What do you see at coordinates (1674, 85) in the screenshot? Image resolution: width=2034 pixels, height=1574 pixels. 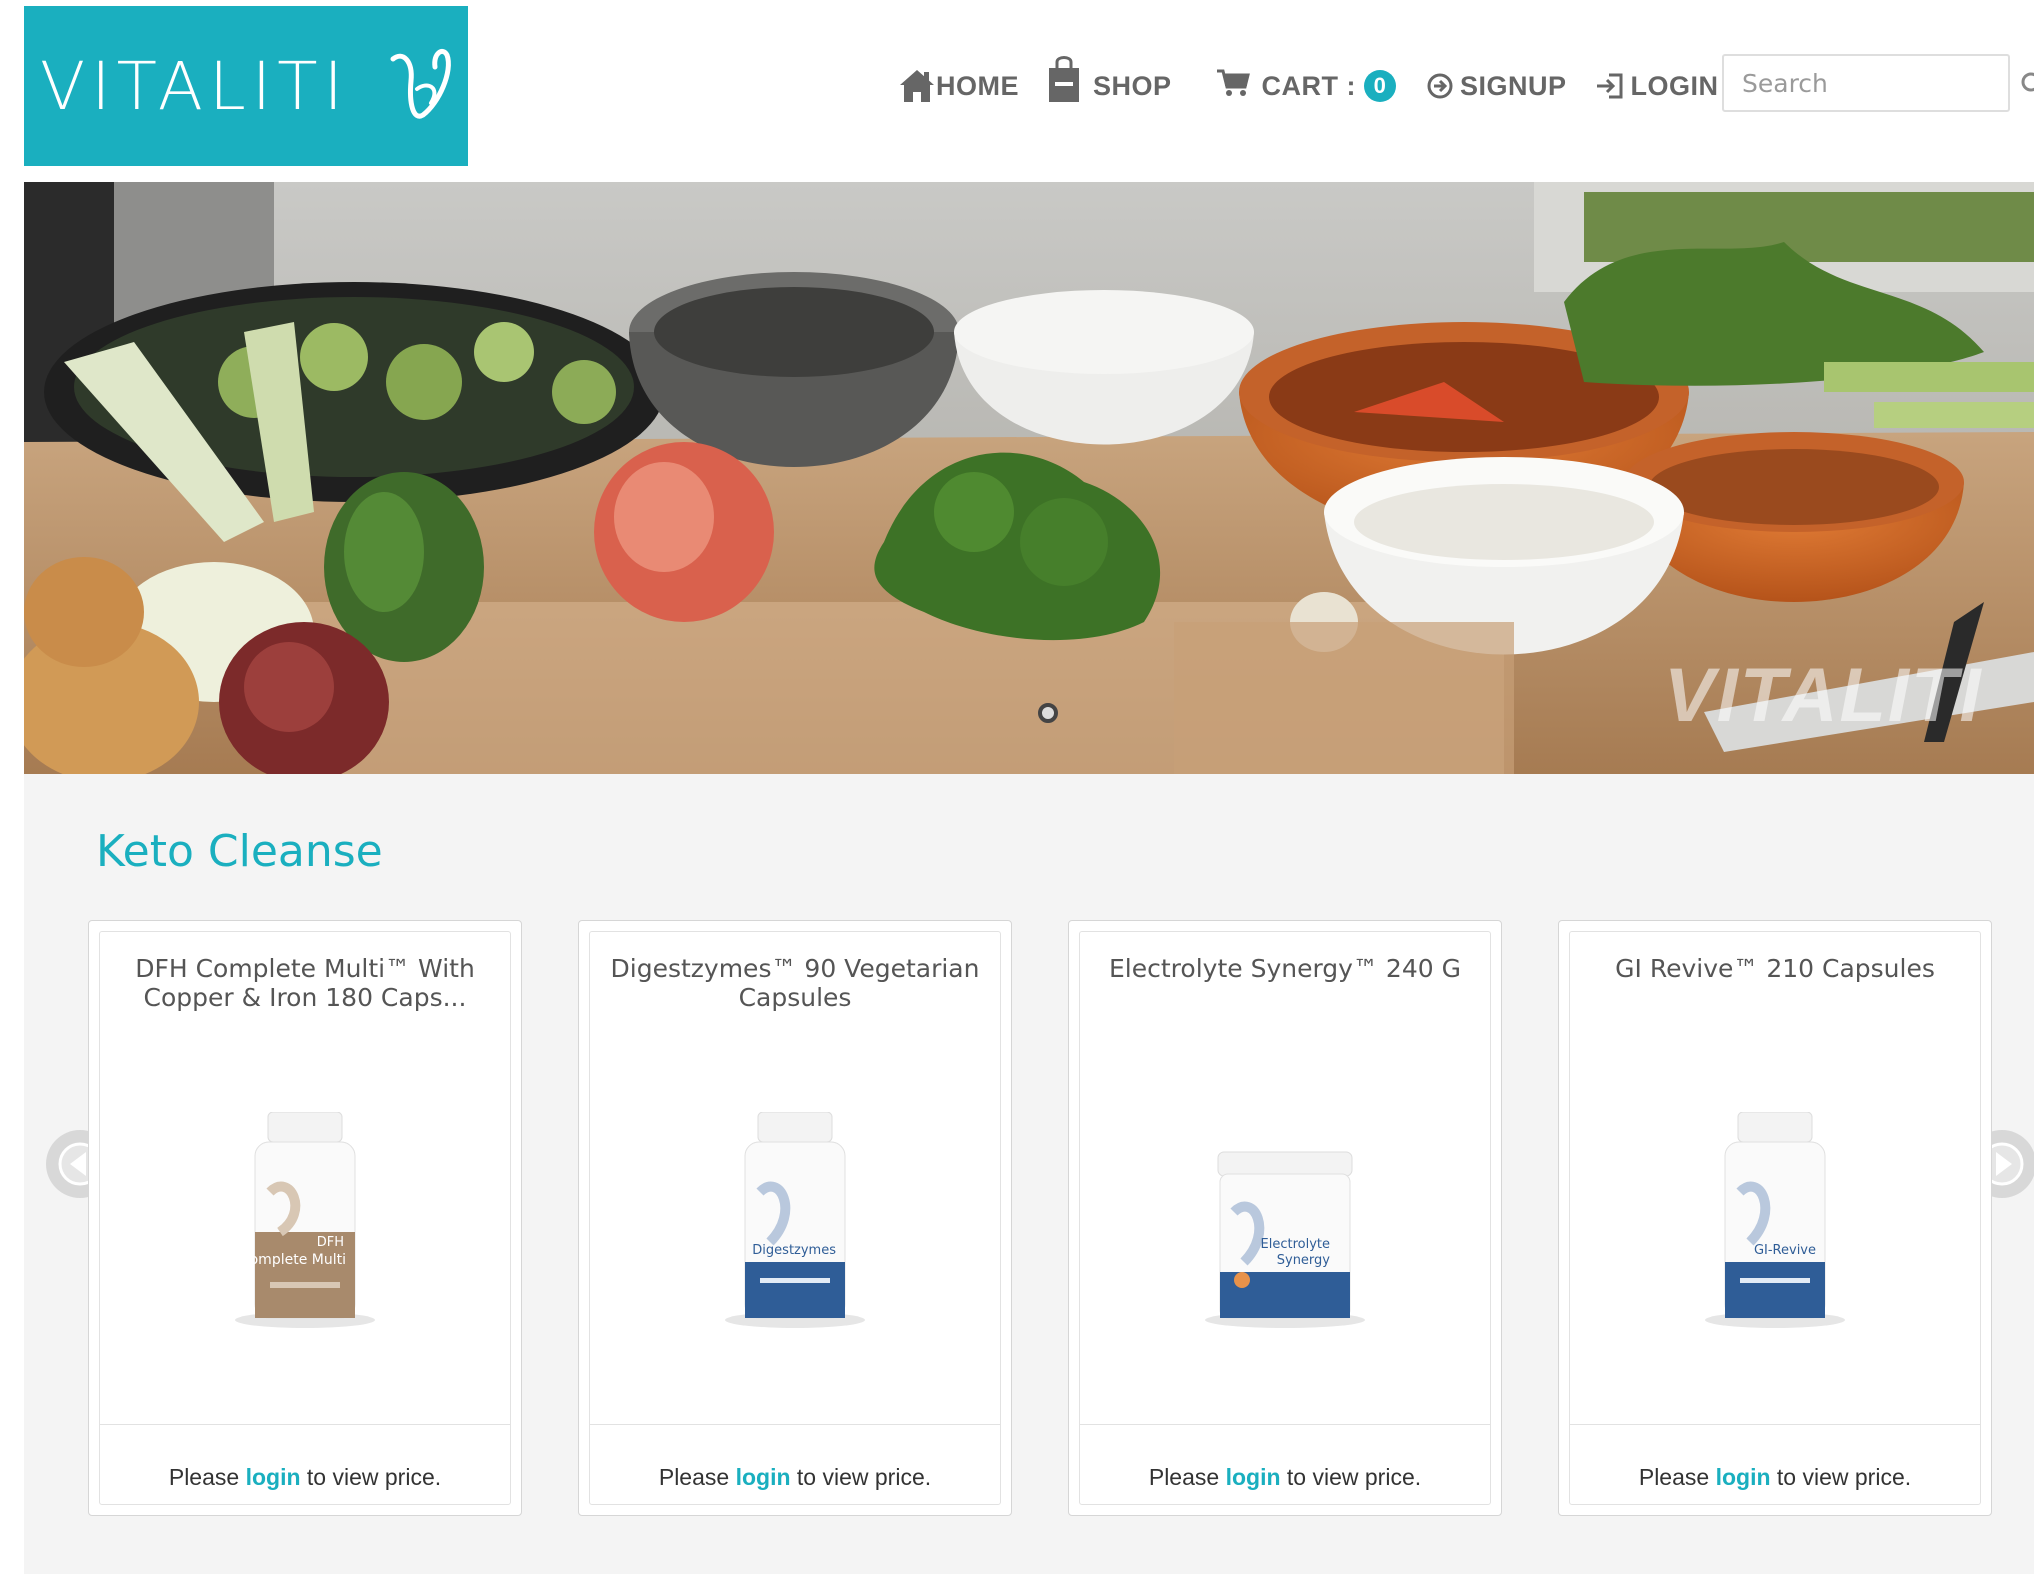 I see `nav-login-label: LOGIN` at bounding box center [1674, 85].